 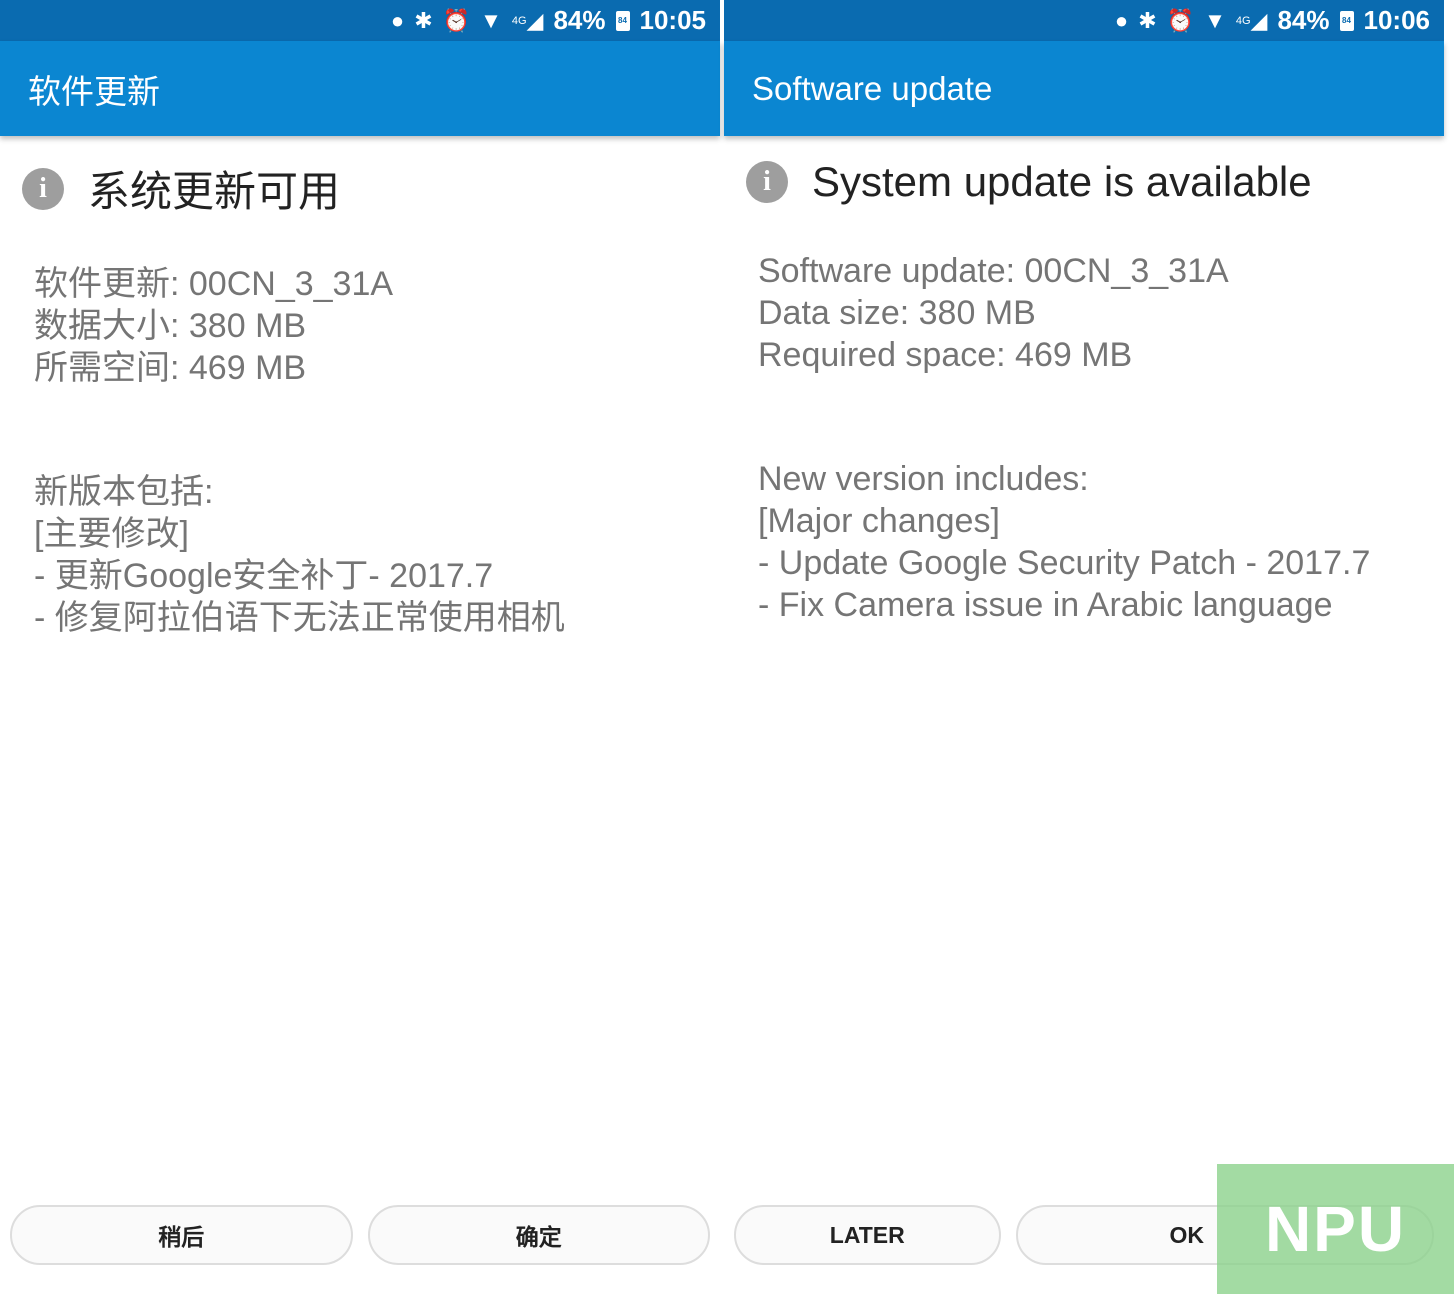 What do you see at coordinates (1335, 1229) in the screenshot?
I see `npu-watermark: NPU` at bounding box center [1335, 1229].